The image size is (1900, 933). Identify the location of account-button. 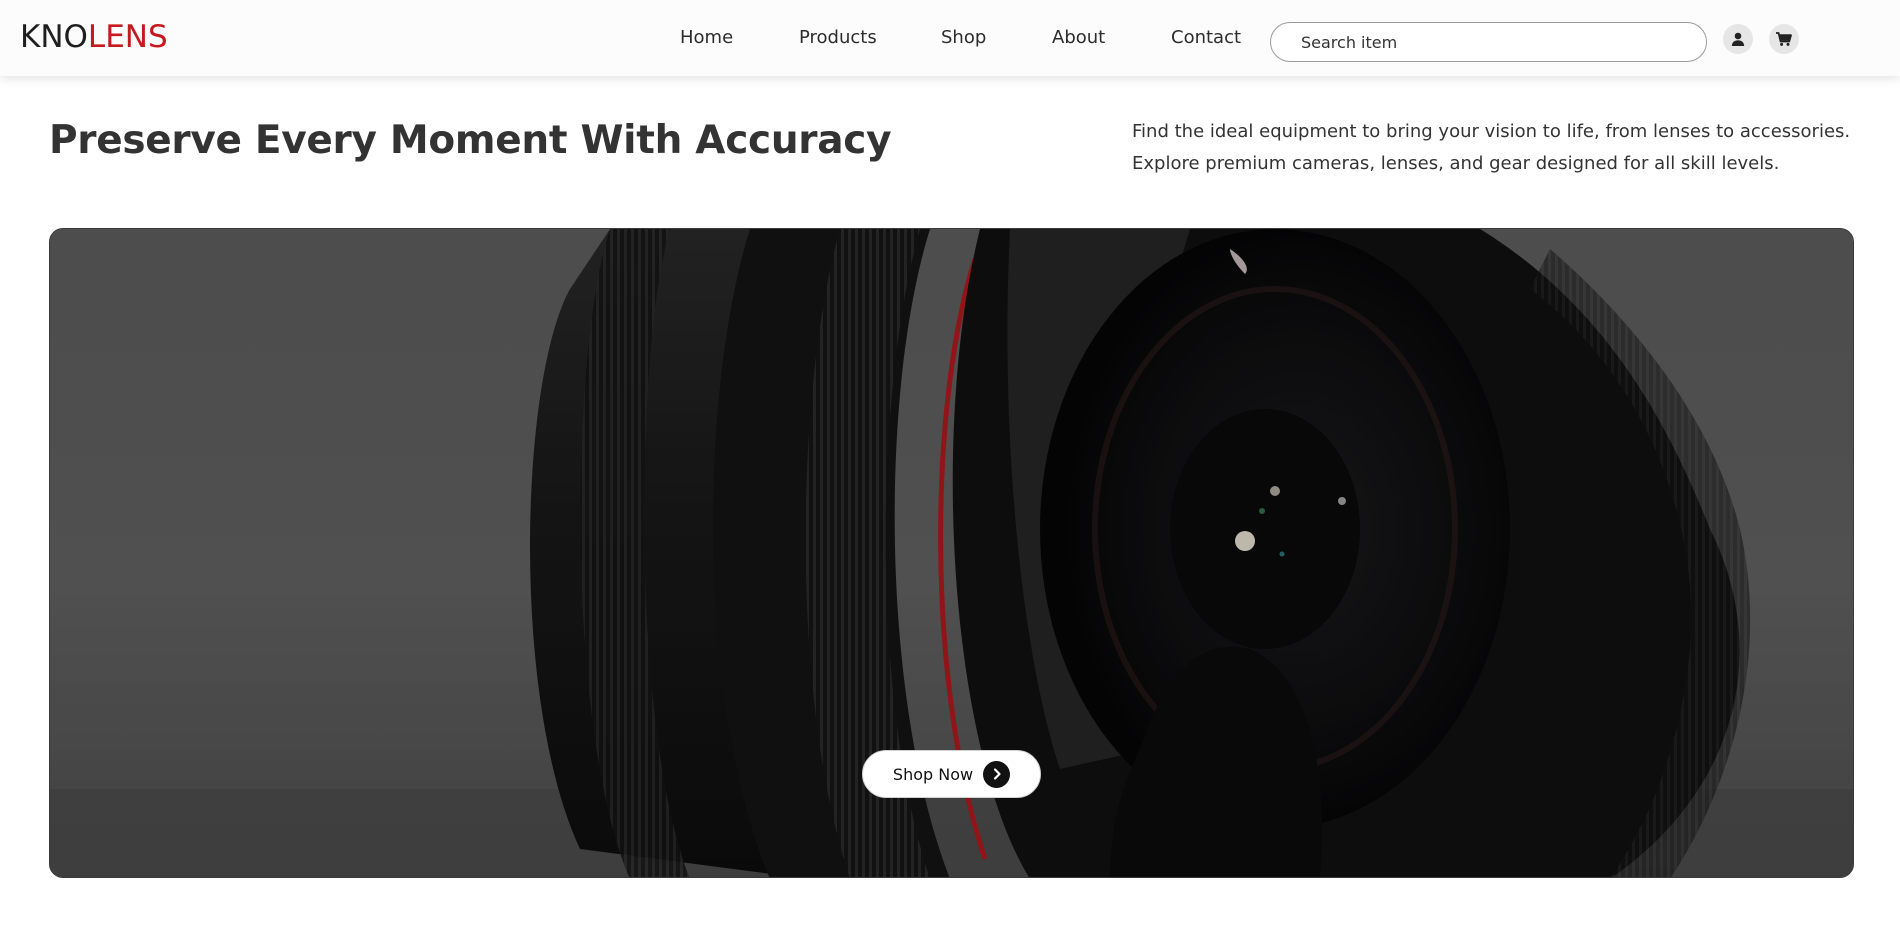
(1738, 39).